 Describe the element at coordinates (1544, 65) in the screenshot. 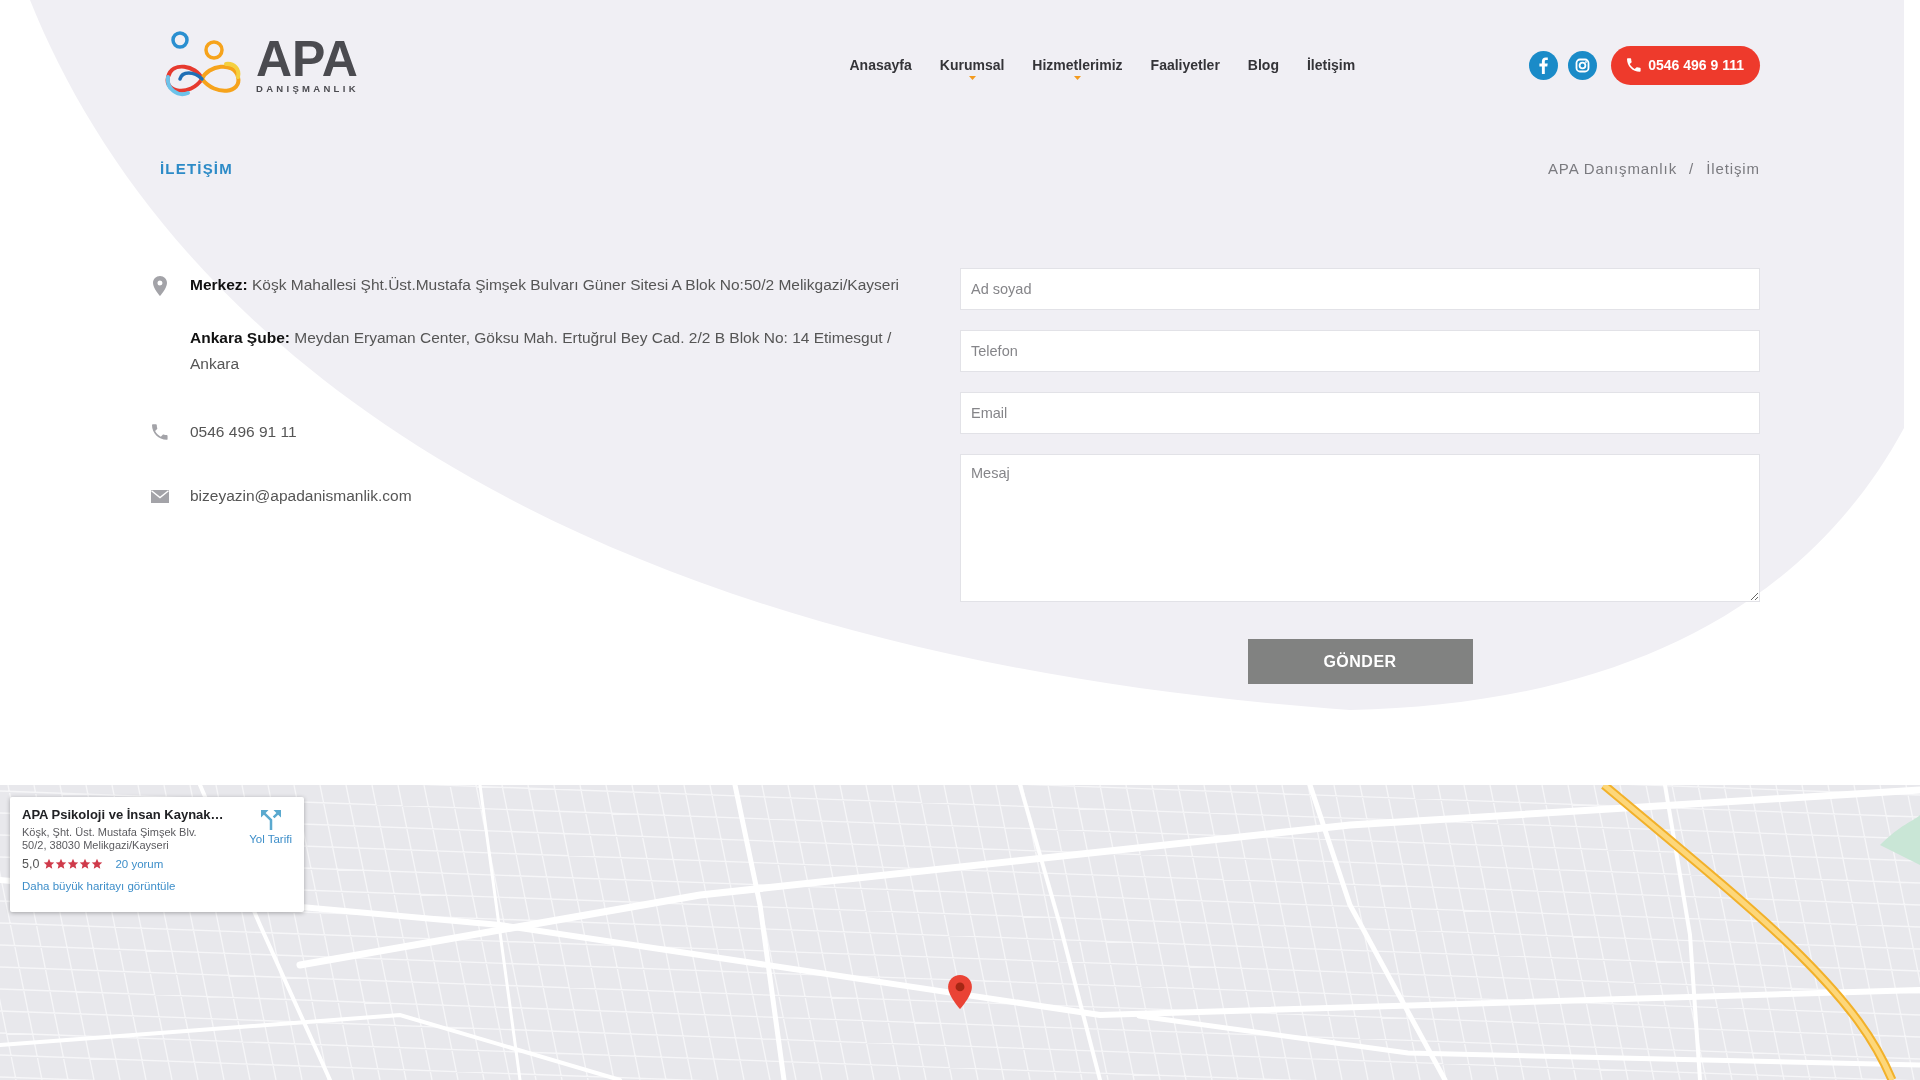

I see `facebook-icon` at that location.